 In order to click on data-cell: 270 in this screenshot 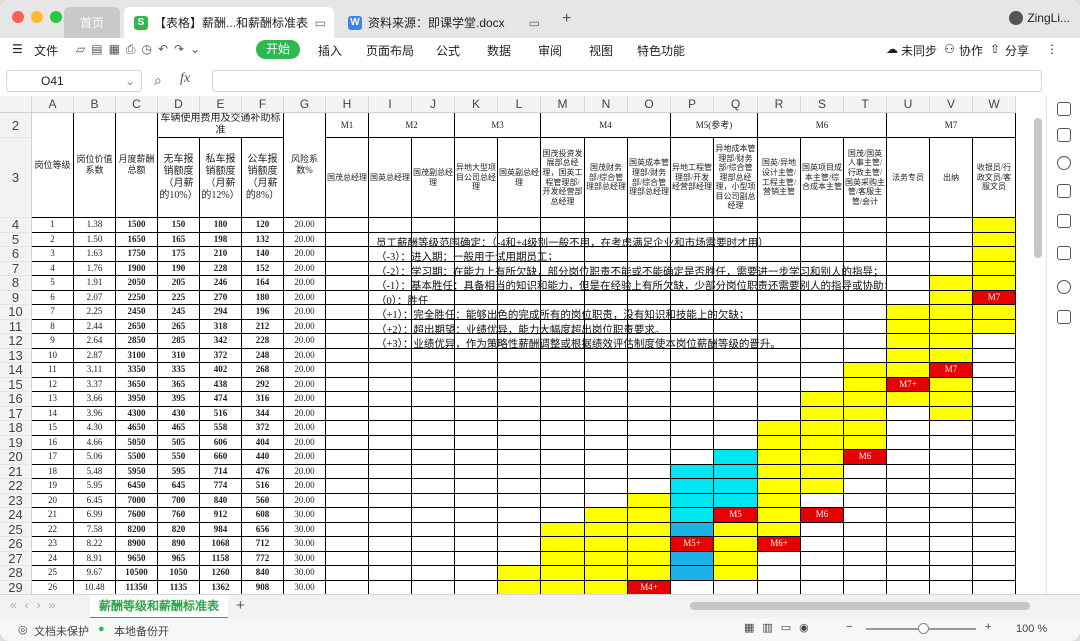, I will do `click(221, 297)`.